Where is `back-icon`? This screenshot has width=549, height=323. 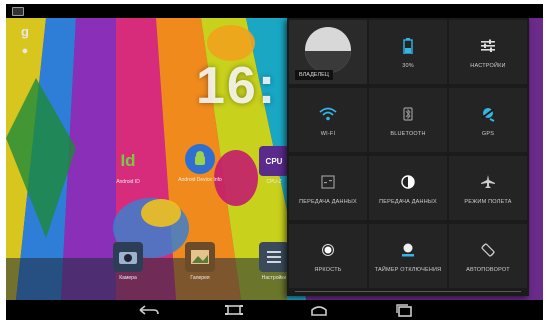
back-icon is located at coordinates (149, 310).